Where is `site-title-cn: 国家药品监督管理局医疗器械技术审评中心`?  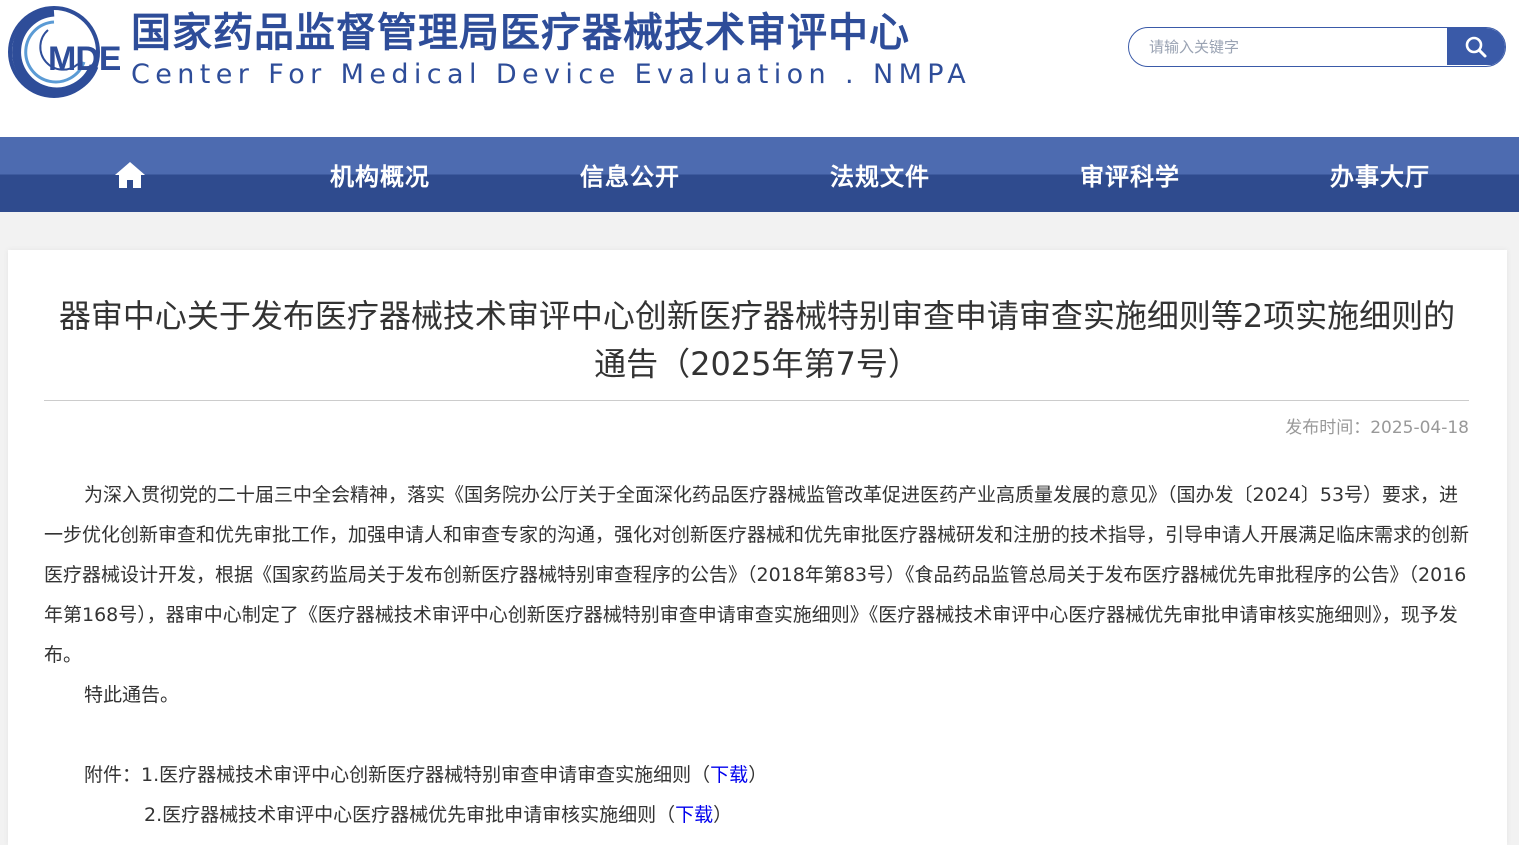
site-title-cn: 国家药品监督管理局医疗器械技术审评中心 is located at coordinates (520, 32).